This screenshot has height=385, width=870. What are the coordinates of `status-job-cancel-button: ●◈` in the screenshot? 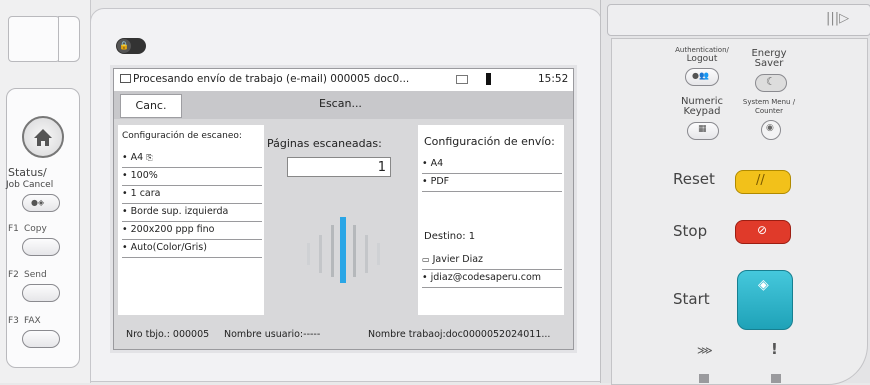 It's located at (41, 203).